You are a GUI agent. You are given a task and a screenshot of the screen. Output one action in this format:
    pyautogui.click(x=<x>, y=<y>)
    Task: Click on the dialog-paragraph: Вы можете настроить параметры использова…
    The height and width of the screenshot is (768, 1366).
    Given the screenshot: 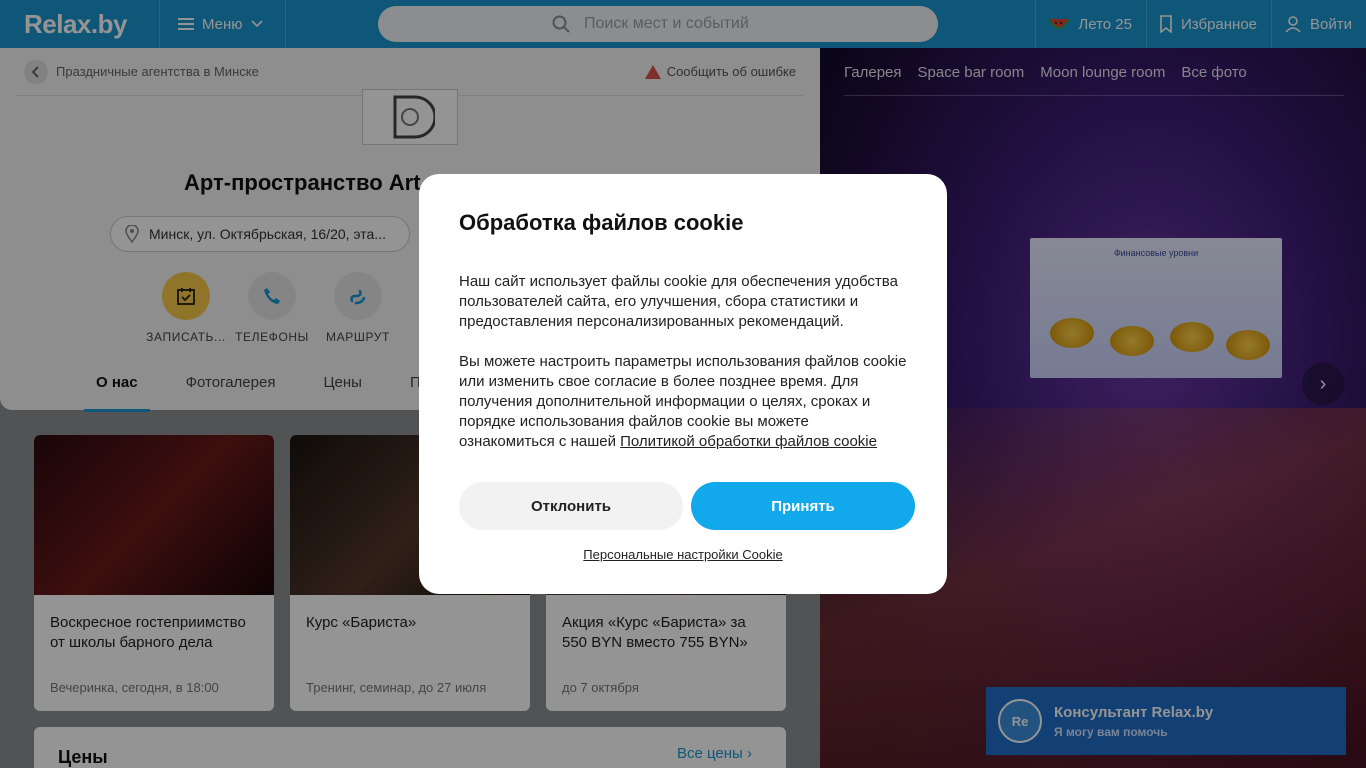 What is the action you would take?
    pyautogui.click(x=683, y=402)
    